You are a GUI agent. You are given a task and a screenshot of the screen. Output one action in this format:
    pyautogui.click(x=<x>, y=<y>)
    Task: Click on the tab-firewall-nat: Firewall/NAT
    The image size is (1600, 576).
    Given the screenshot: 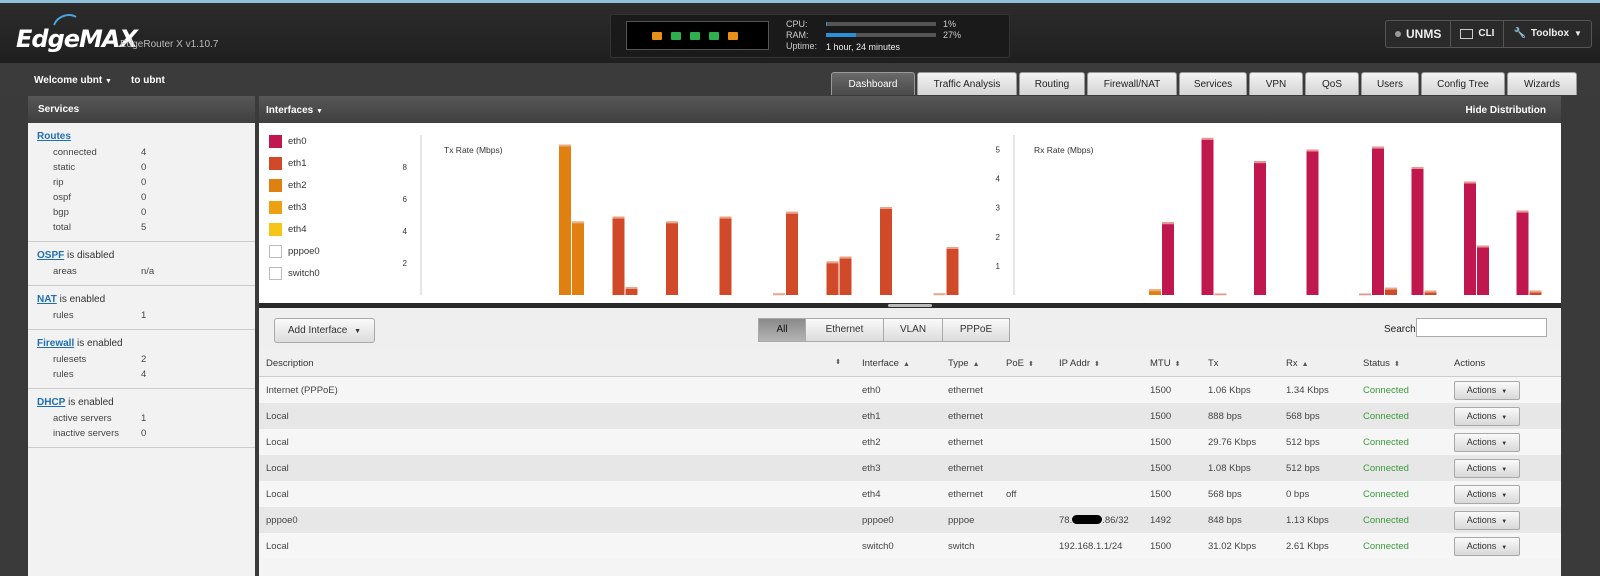 What is the action you would take?
    pyautogui.click(x=1132, y=83)
    